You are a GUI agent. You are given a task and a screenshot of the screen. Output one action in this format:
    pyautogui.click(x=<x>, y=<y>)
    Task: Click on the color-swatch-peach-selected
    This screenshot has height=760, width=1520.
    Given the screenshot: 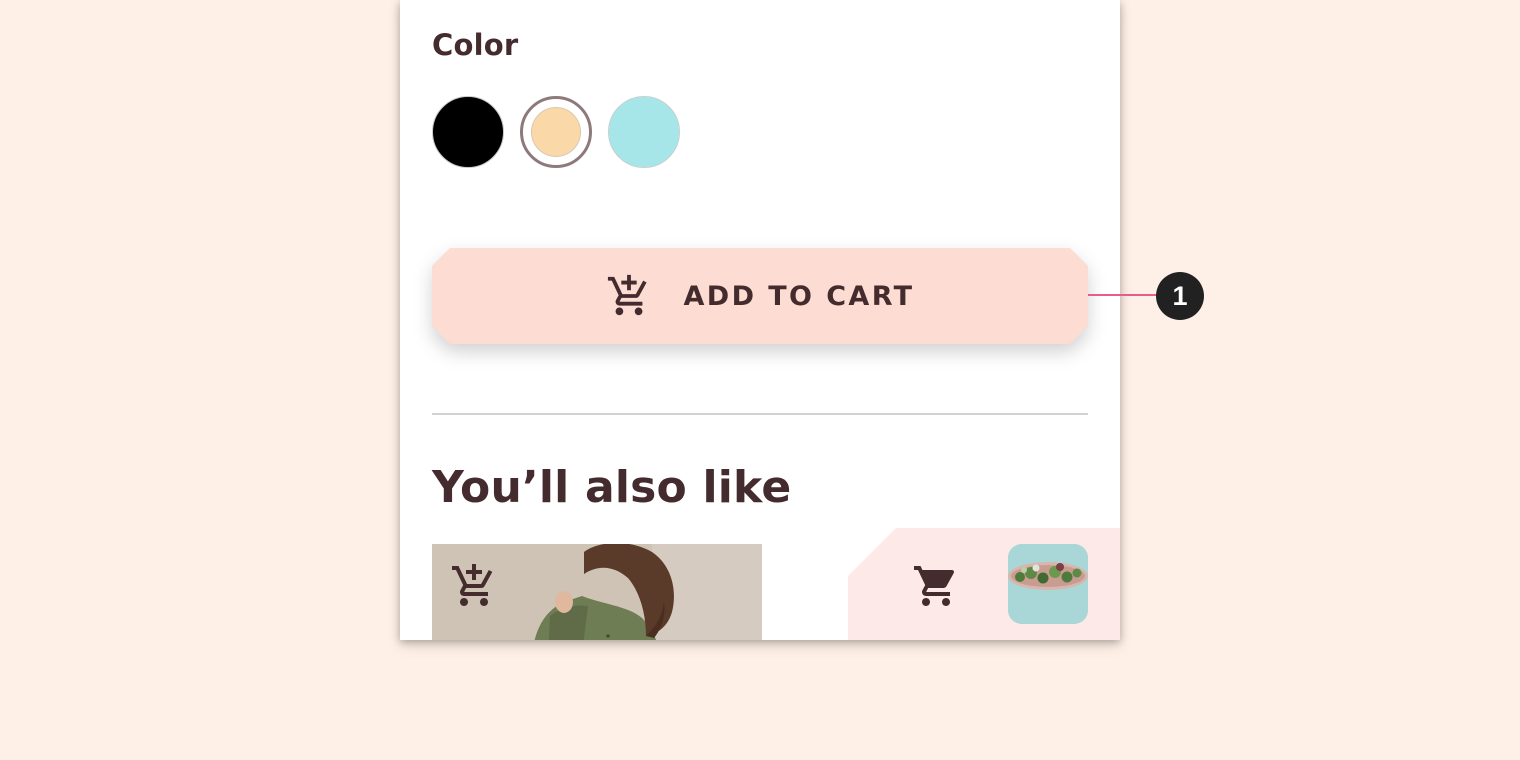 What is the action you would take?
    pyautogui.click(x=556, y=132)
    